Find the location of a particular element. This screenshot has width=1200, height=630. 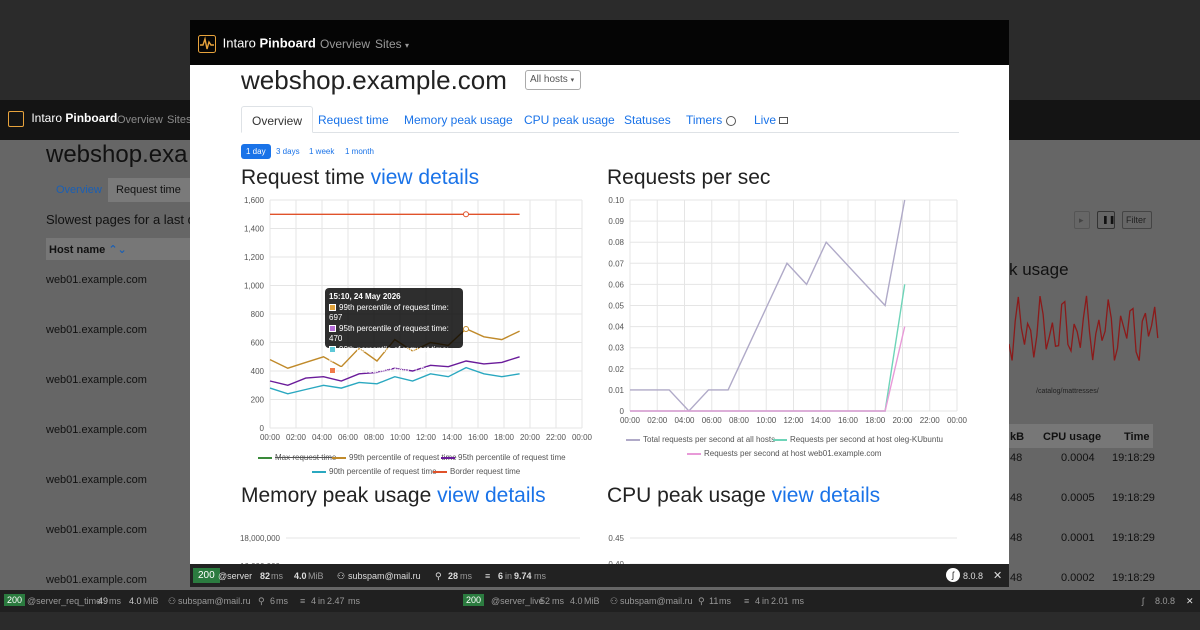

bg-time-unit: ms is located at coordinates (115, 601).